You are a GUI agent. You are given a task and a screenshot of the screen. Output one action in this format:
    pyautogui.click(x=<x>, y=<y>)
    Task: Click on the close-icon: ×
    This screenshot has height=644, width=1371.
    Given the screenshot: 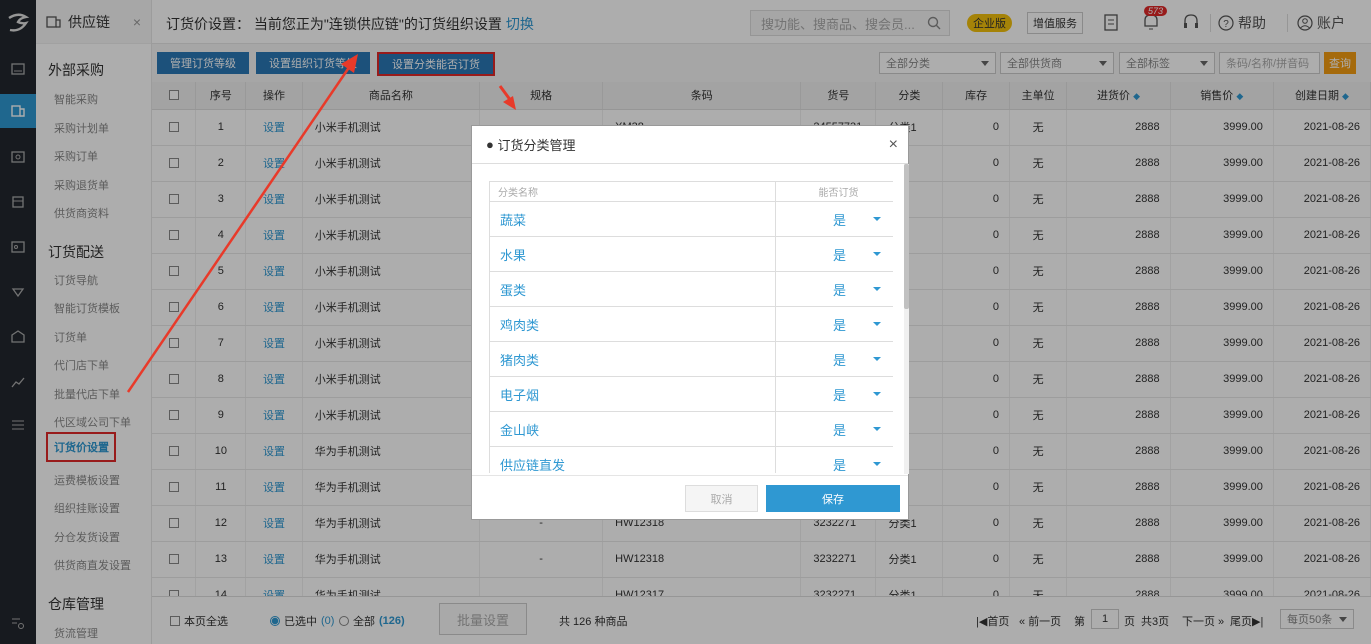 What is the action you would take?
    pyautogui.click(x=893, y=145)
    